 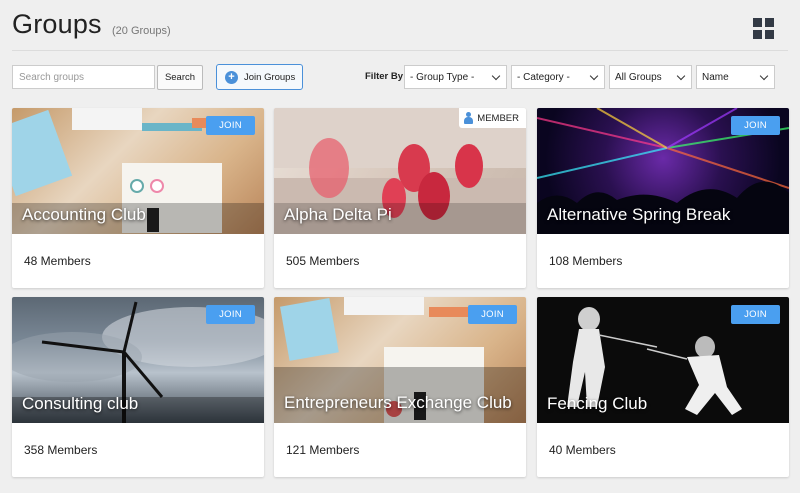 I want to click on group-image: JOIN Accounting Club, so click(x=138, y=171).